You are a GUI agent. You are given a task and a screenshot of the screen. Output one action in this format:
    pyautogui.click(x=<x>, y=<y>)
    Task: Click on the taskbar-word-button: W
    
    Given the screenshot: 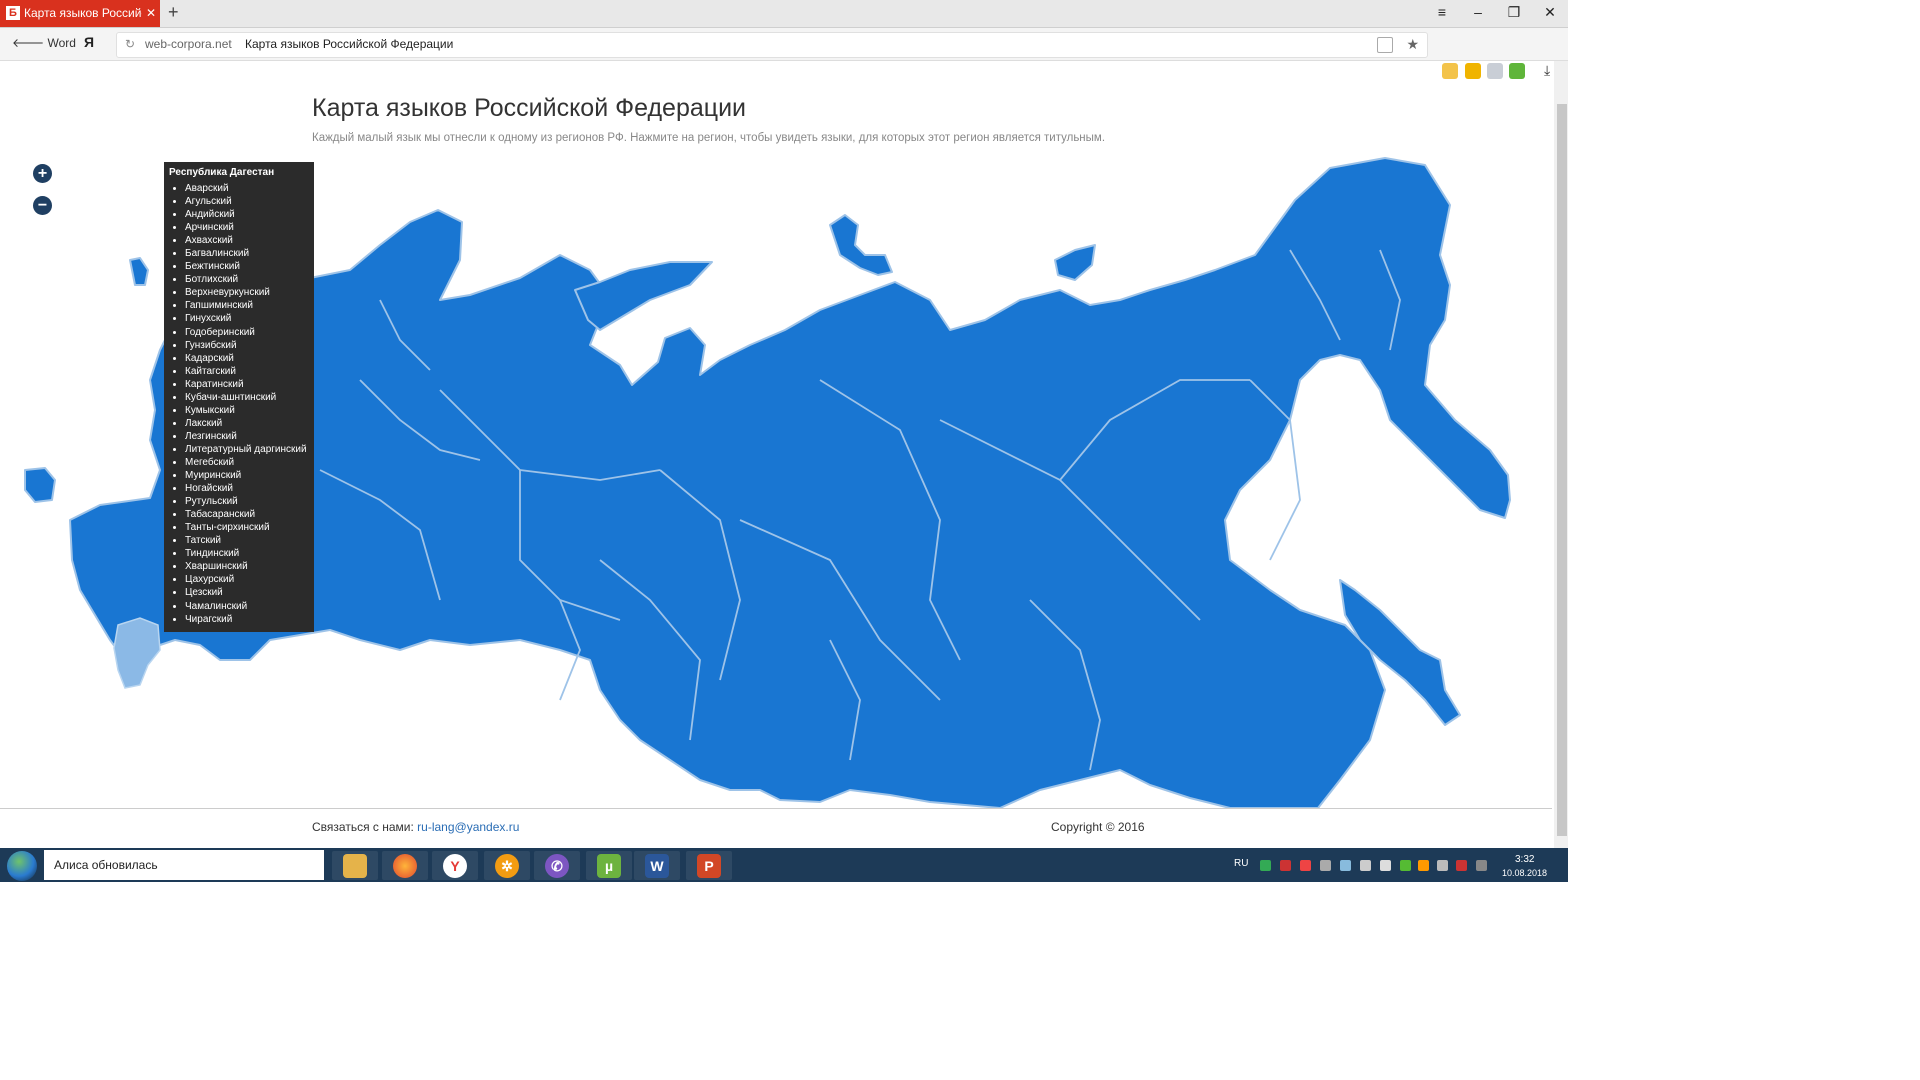 What is the action you would take?
    pyautogui.click(x=657, y=865)
    